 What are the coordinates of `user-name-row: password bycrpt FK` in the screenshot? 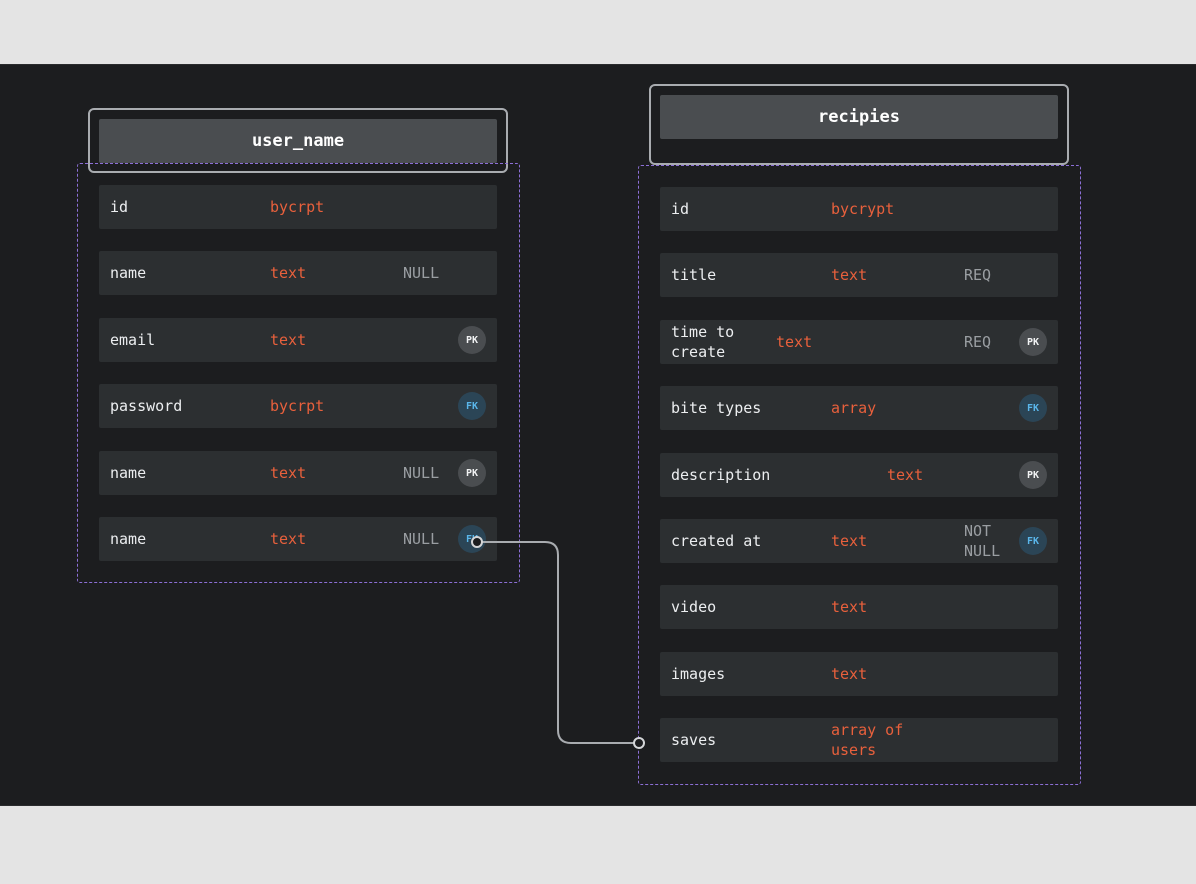 It's located at (298, 406).